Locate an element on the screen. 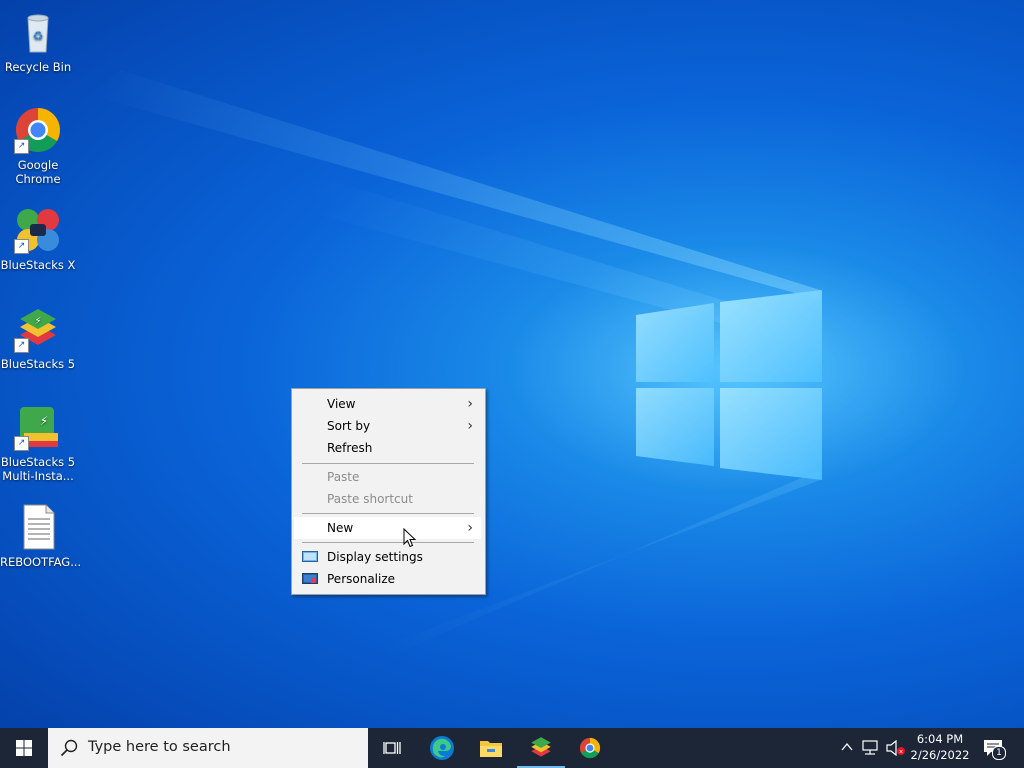 The height and width of the screenshot is (768, 1024). network-status-button is located at coordinates (871, 748).